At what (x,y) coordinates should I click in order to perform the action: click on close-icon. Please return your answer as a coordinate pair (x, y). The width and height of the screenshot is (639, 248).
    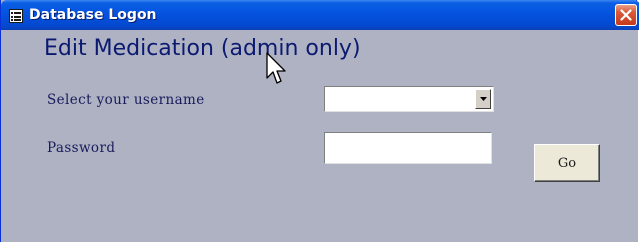
    Looking at the image, I should click on (626, 15).